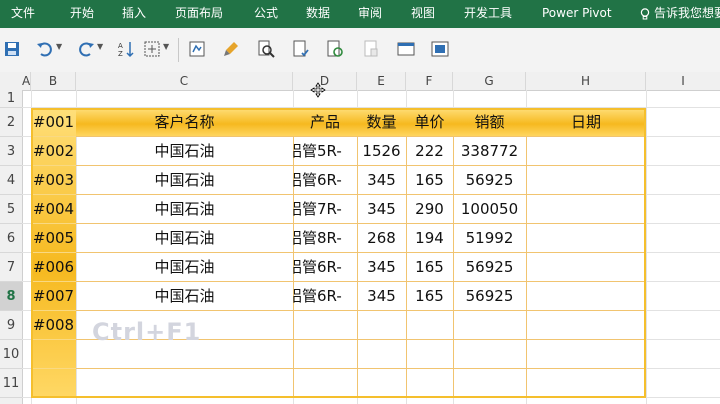 The image size is (720, 404). Describe the element at coordinates (371, 49) in the screenshot. I see `document-icon` at that location.